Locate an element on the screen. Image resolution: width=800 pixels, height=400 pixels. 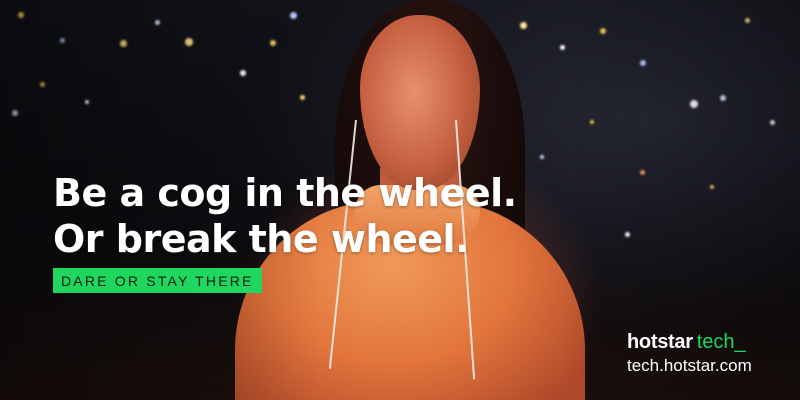
tagline-badge: DARE OR STAY THERE is located at coordinates (157, 280).